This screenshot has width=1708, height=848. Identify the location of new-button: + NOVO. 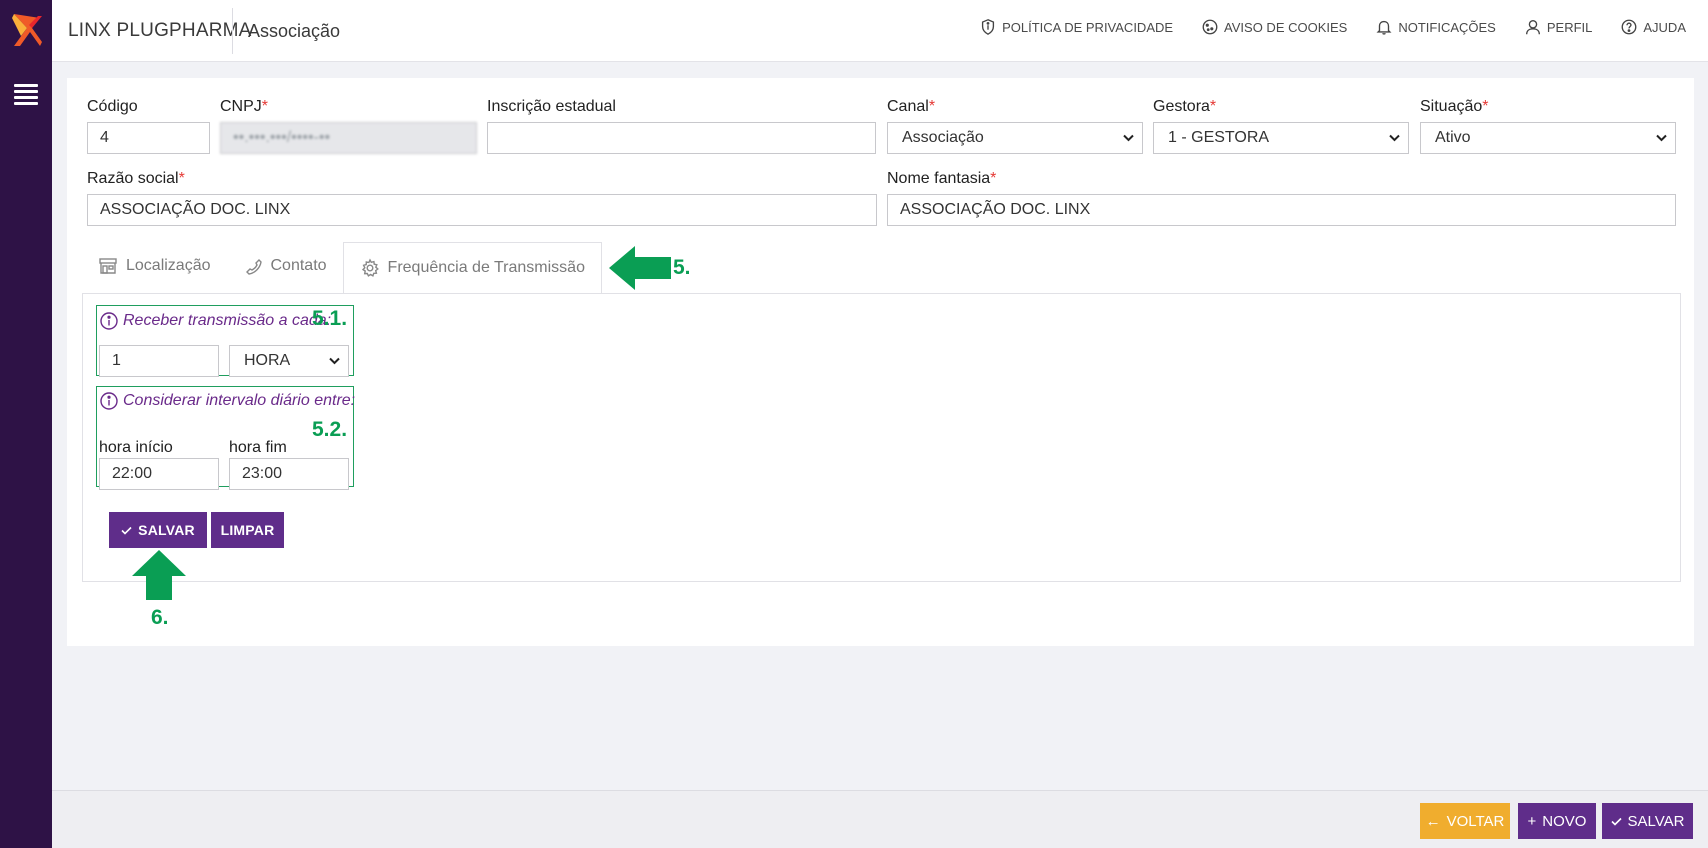
(1557, 821).